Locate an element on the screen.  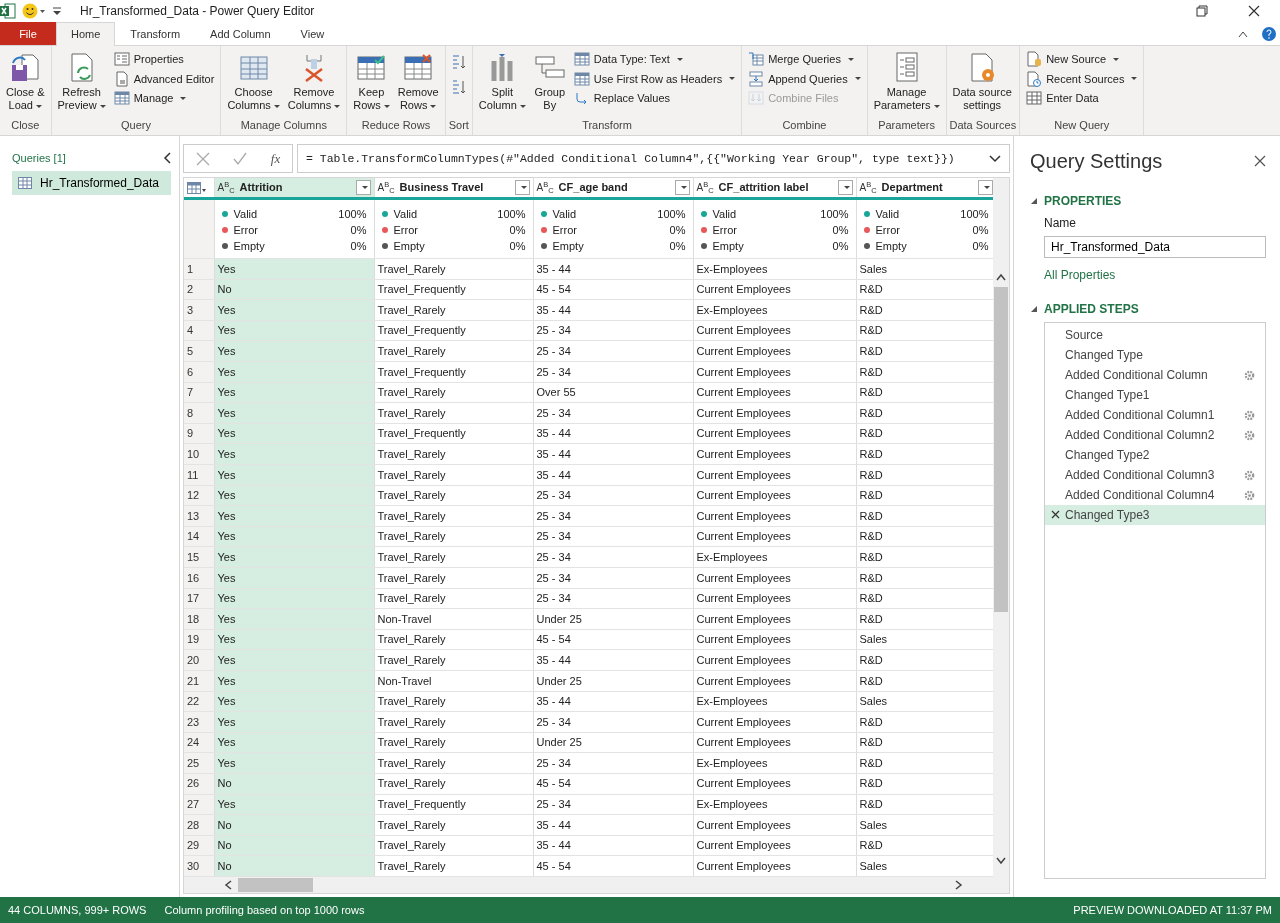
row-number: 26 is located at coordinates (199, 784).